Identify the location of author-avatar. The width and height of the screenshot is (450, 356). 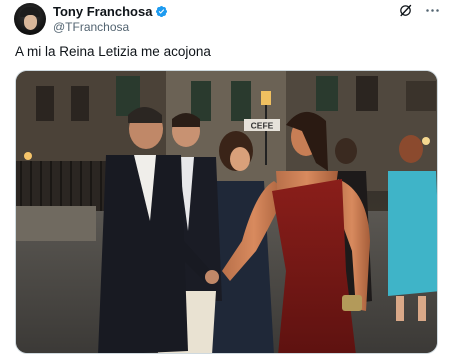
(30, 19).